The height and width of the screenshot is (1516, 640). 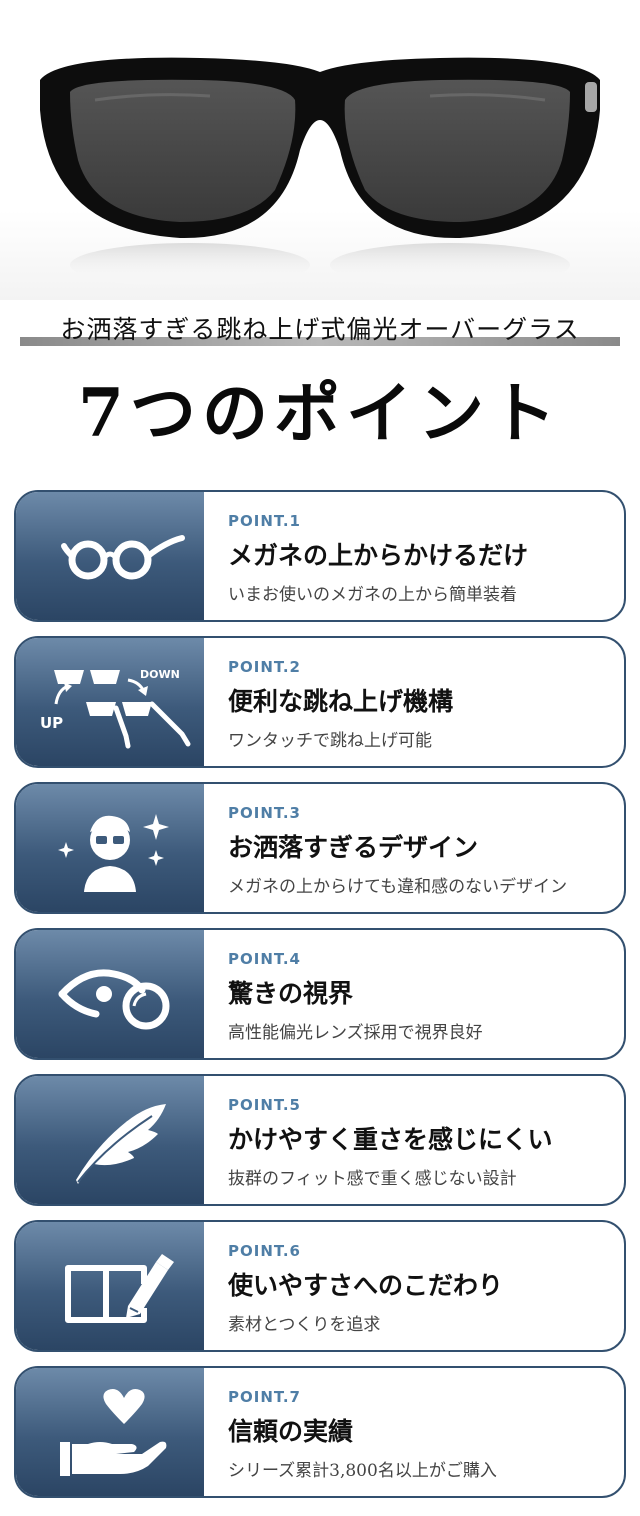 I want to click on point-description: 高性能偏光レンズ採用で視界良好, so click(x=355, y=1033).